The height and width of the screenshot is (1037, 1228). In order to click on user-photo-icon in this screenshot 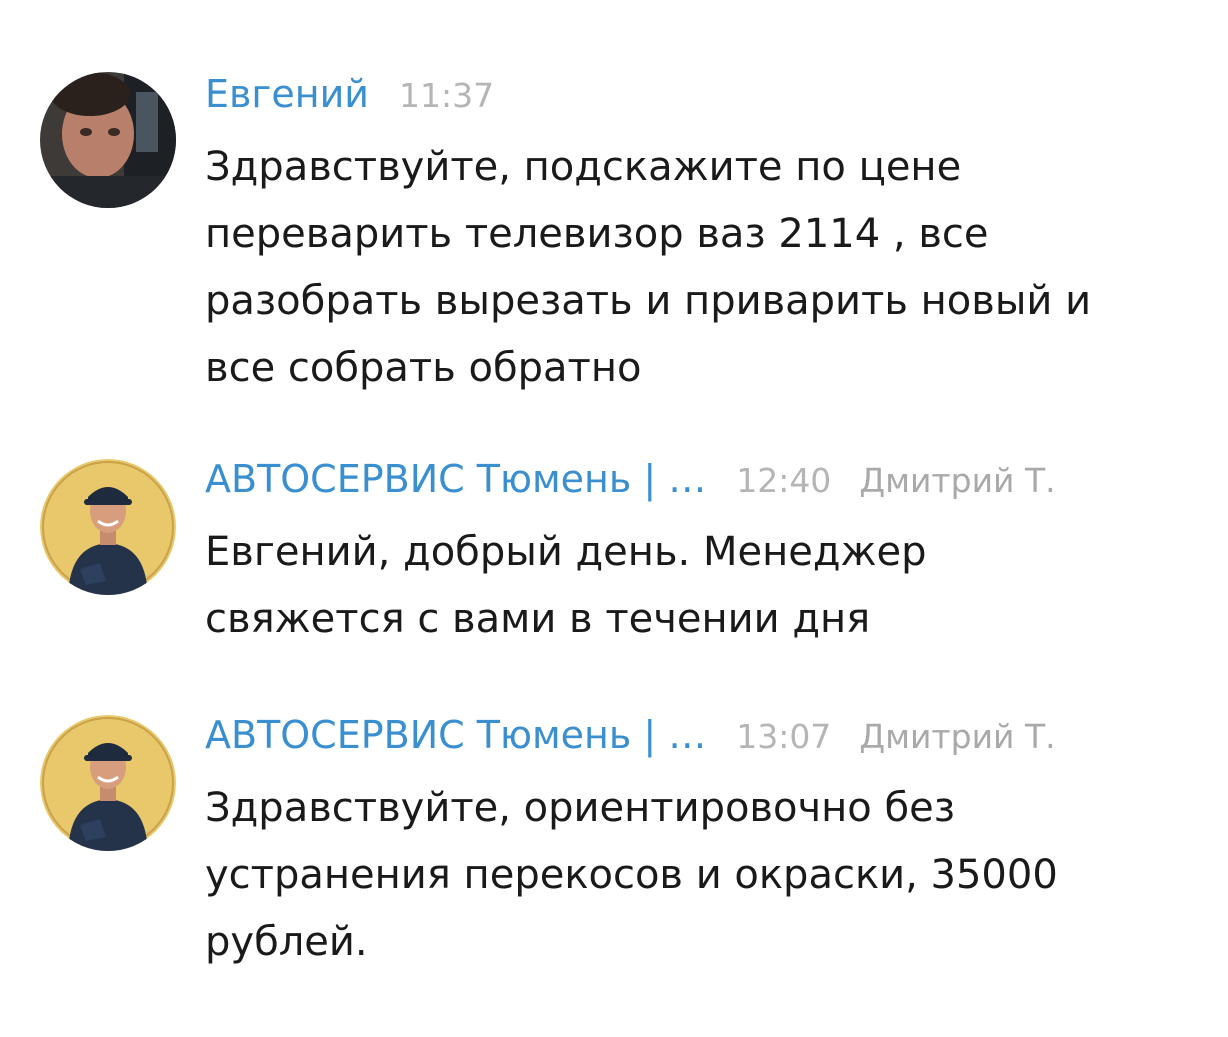, I will do `click(108, 140)`.